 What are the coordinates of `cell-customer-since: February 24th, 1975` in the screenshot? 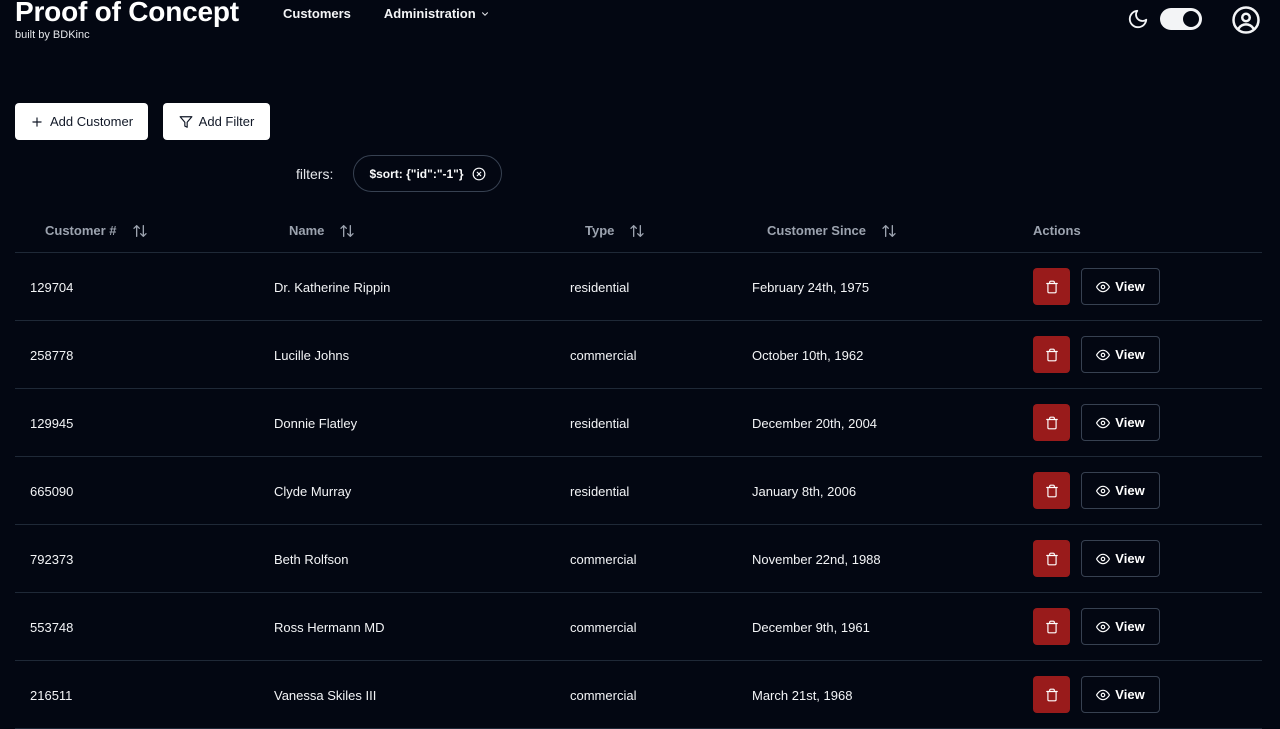 It's located at (811, 287).